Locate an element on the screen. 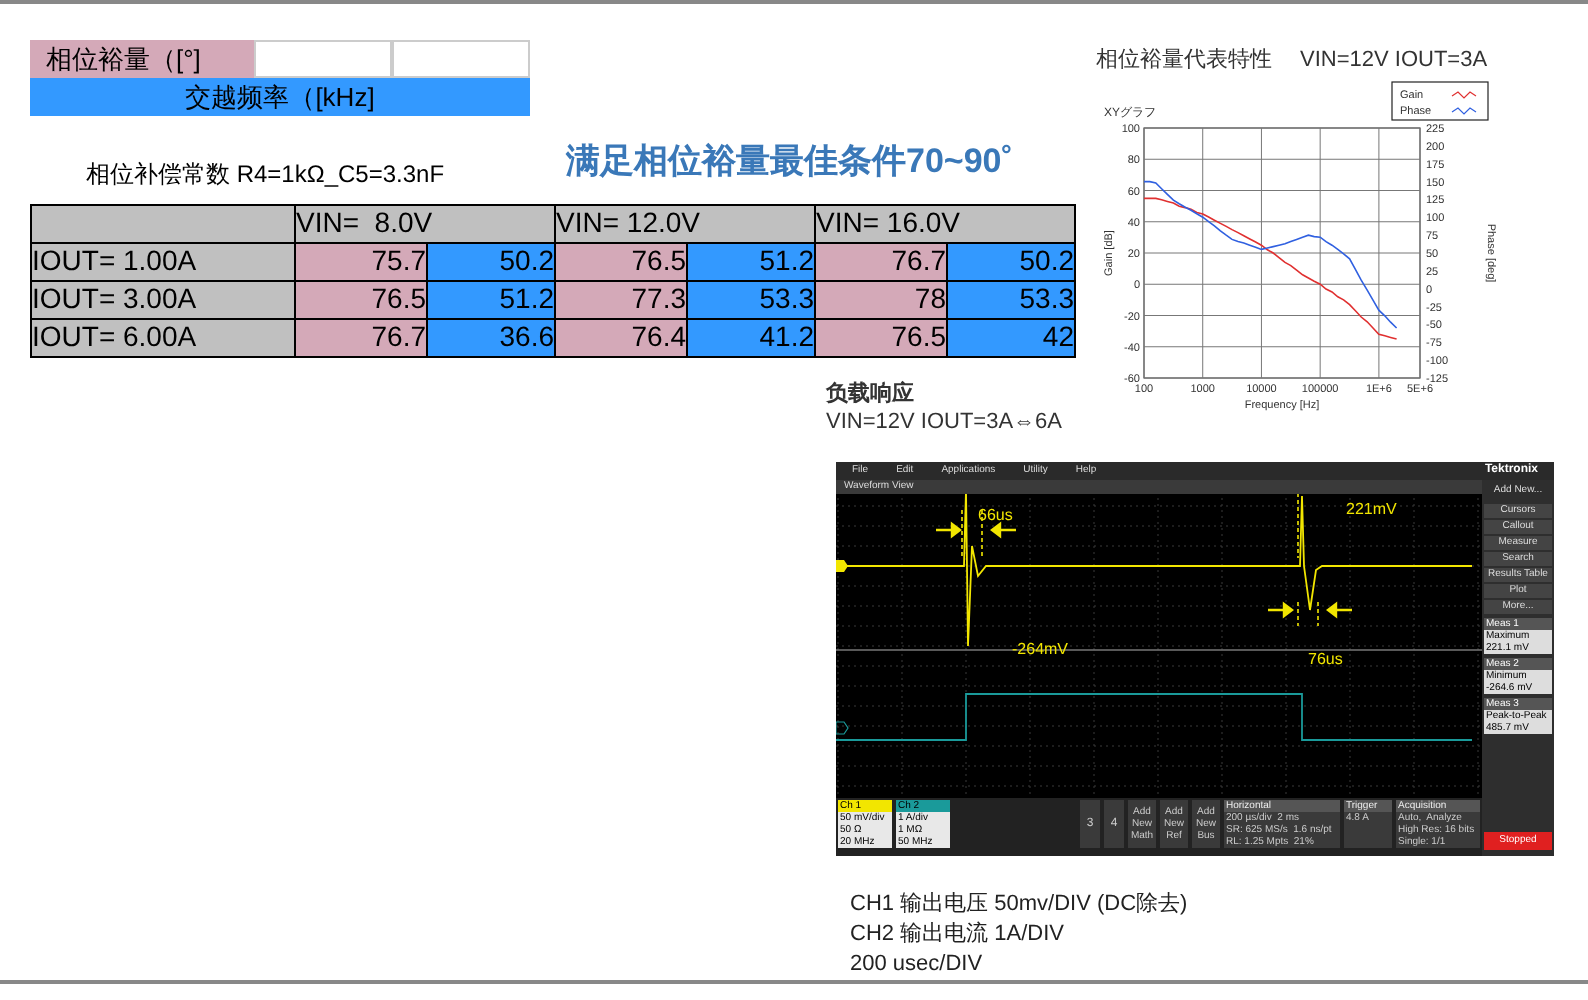 This screenshot has width=1588, height=1000. table-cell: 42 is located at coordinates (1011, 337).